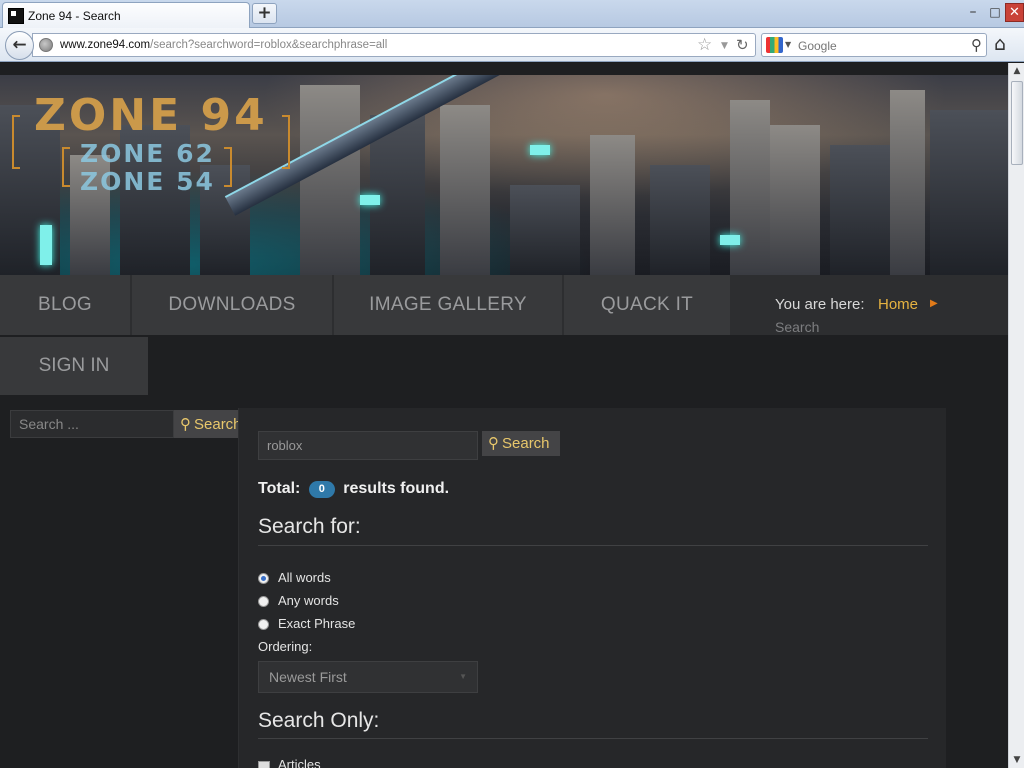  Describe the element at coordinates (321, 489) in the screenshot. I see `results-count-badge: 0` at that location.